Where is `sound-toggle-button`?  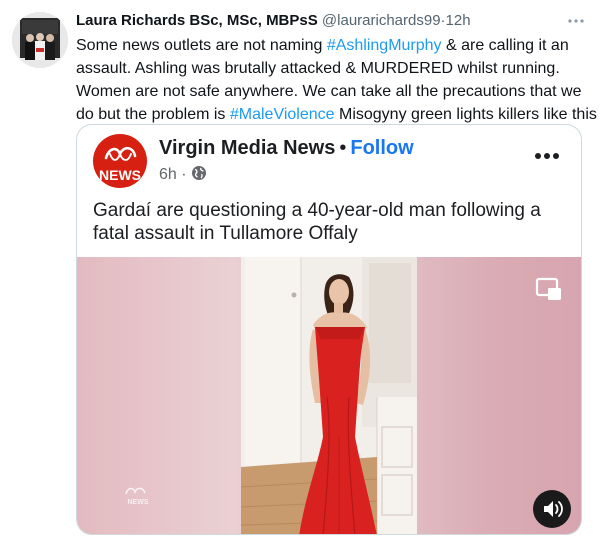 sound-toggle-button is located at coordinates (552, 509).